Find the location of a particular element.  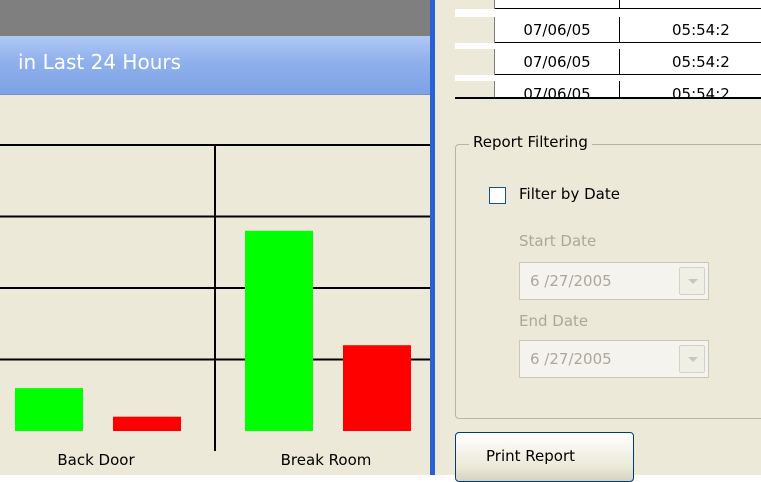

end-date-dropdown-button is located at coordinates (692, 359).